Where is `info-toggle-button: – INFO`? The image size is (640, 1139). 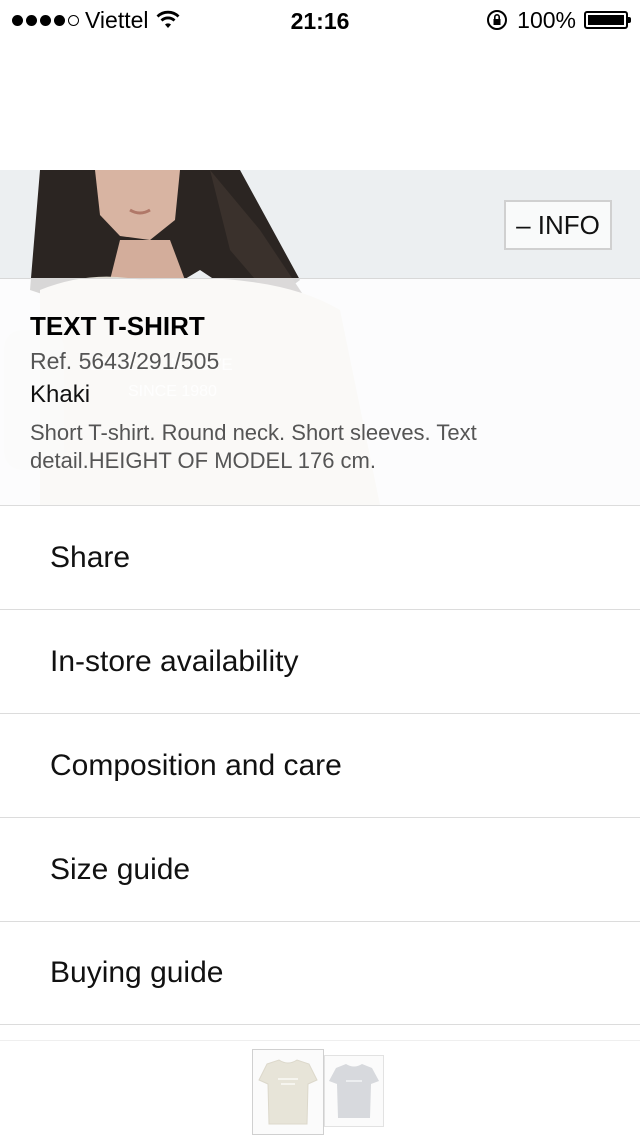
info-toggle-button: – INFO is located at coordinates (558, 225).